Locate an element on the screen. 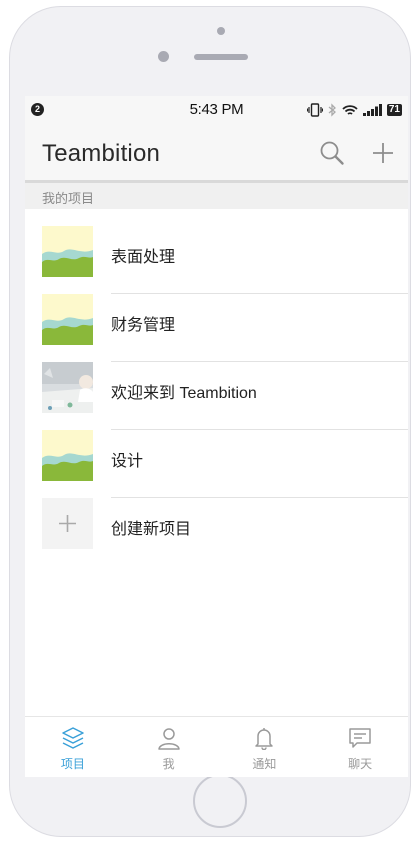 The width and height of the screenshot is (420, 843). create-project-box is located at coordinates (67, 523).